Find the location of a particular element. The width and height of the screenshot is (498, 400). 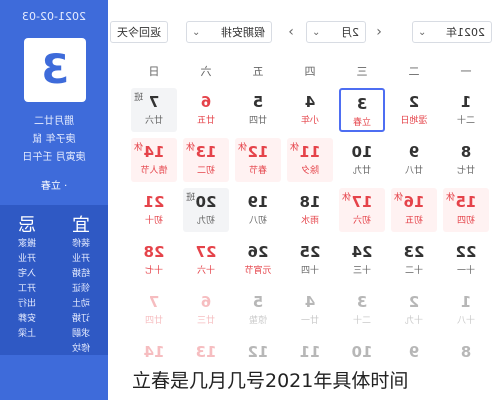

day-cell: 2 十九 is located at coordinates (414, 310).